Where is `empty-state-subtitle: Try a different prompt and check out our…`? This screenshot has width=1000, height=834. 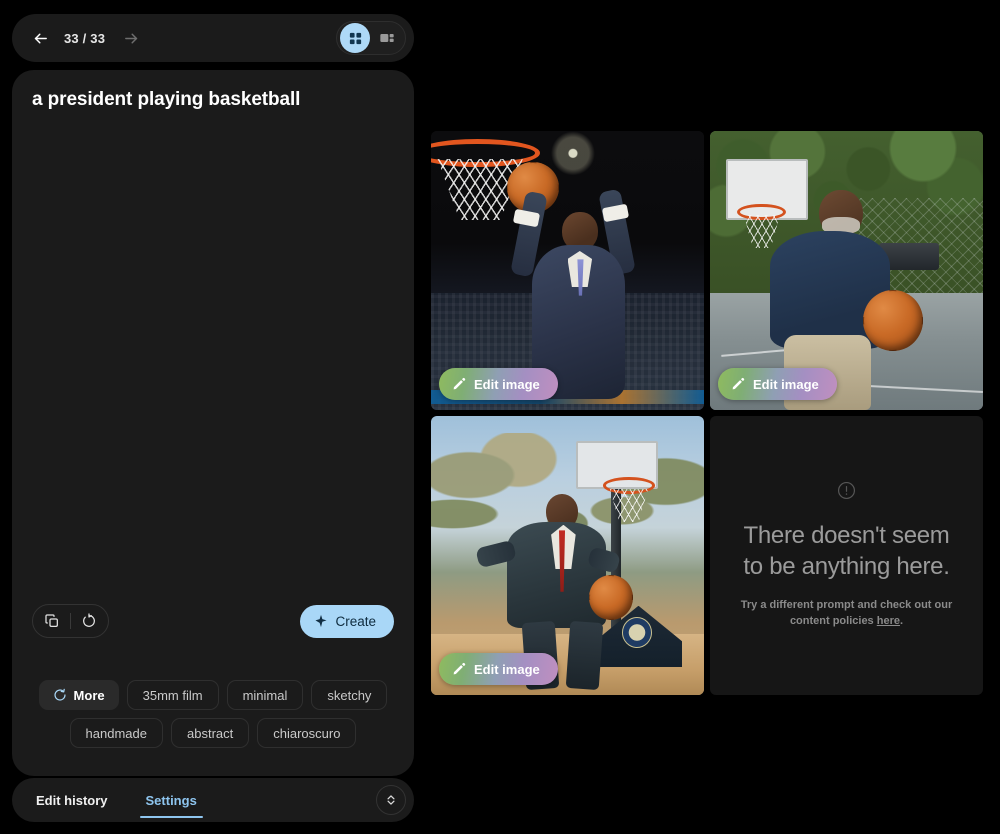
empty-state-subtitle: Try a different prompt and check out our… is located at coordinates (846, 614).